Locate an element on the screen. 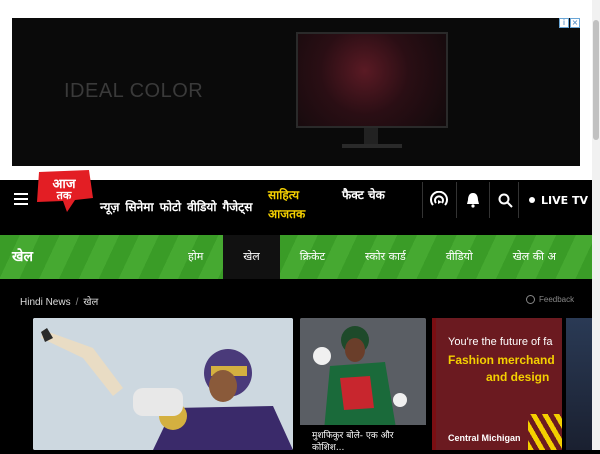  ad-choices-badge: i × is located at coordinates (569, 23).